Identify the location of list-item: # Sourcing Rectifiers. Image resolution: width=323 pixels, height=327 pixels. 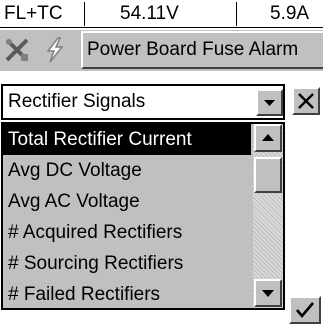
(127, 263).